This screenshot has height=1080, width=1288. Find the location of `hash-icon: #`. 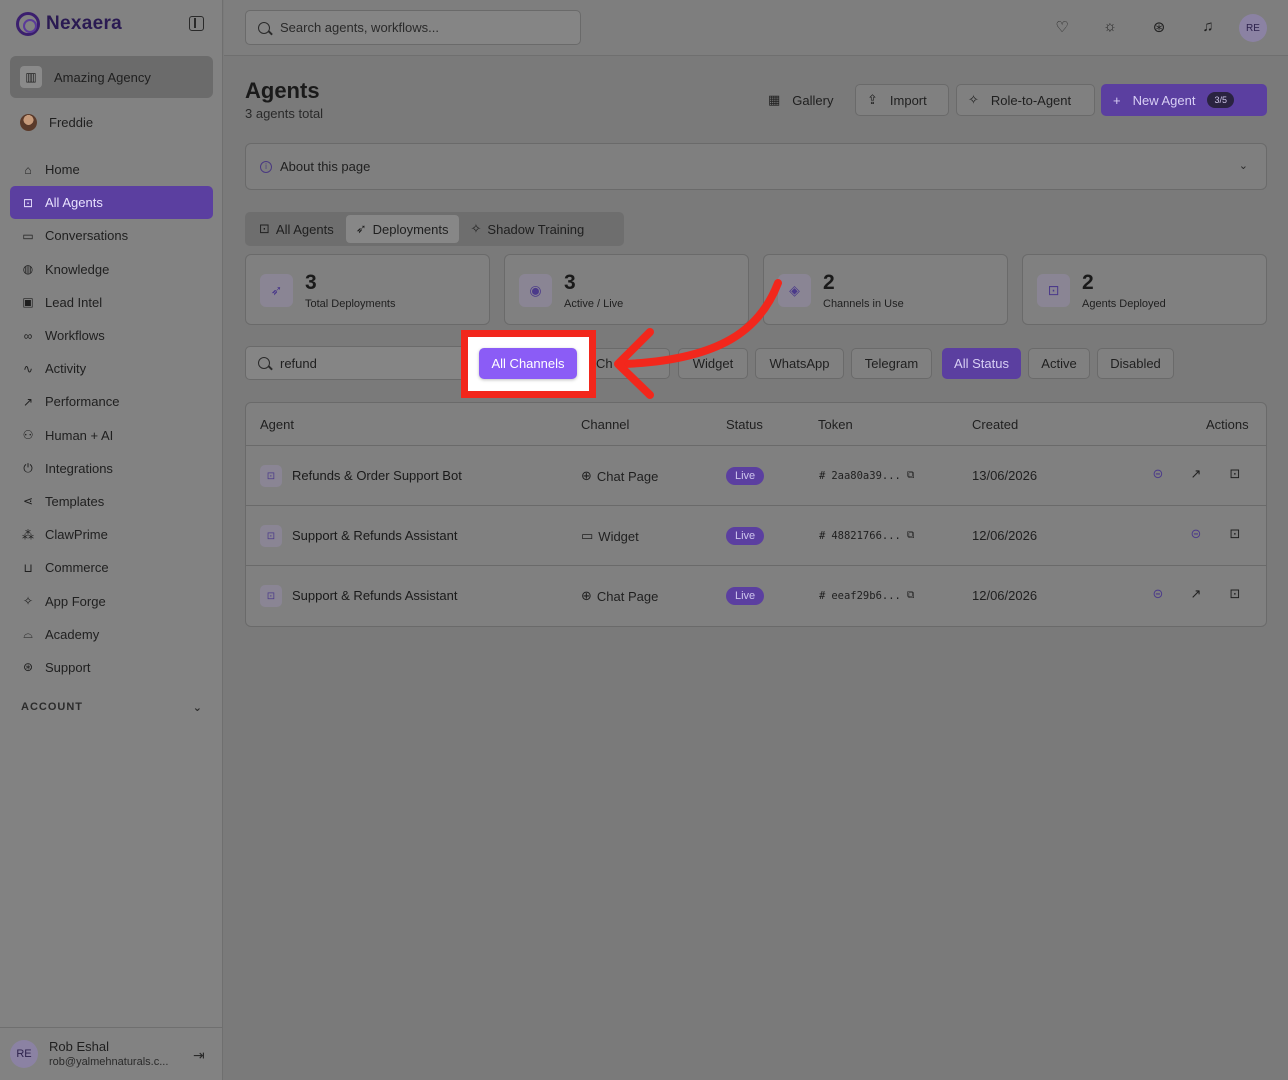

hash-icon: # is located at coordinates (822, 475).